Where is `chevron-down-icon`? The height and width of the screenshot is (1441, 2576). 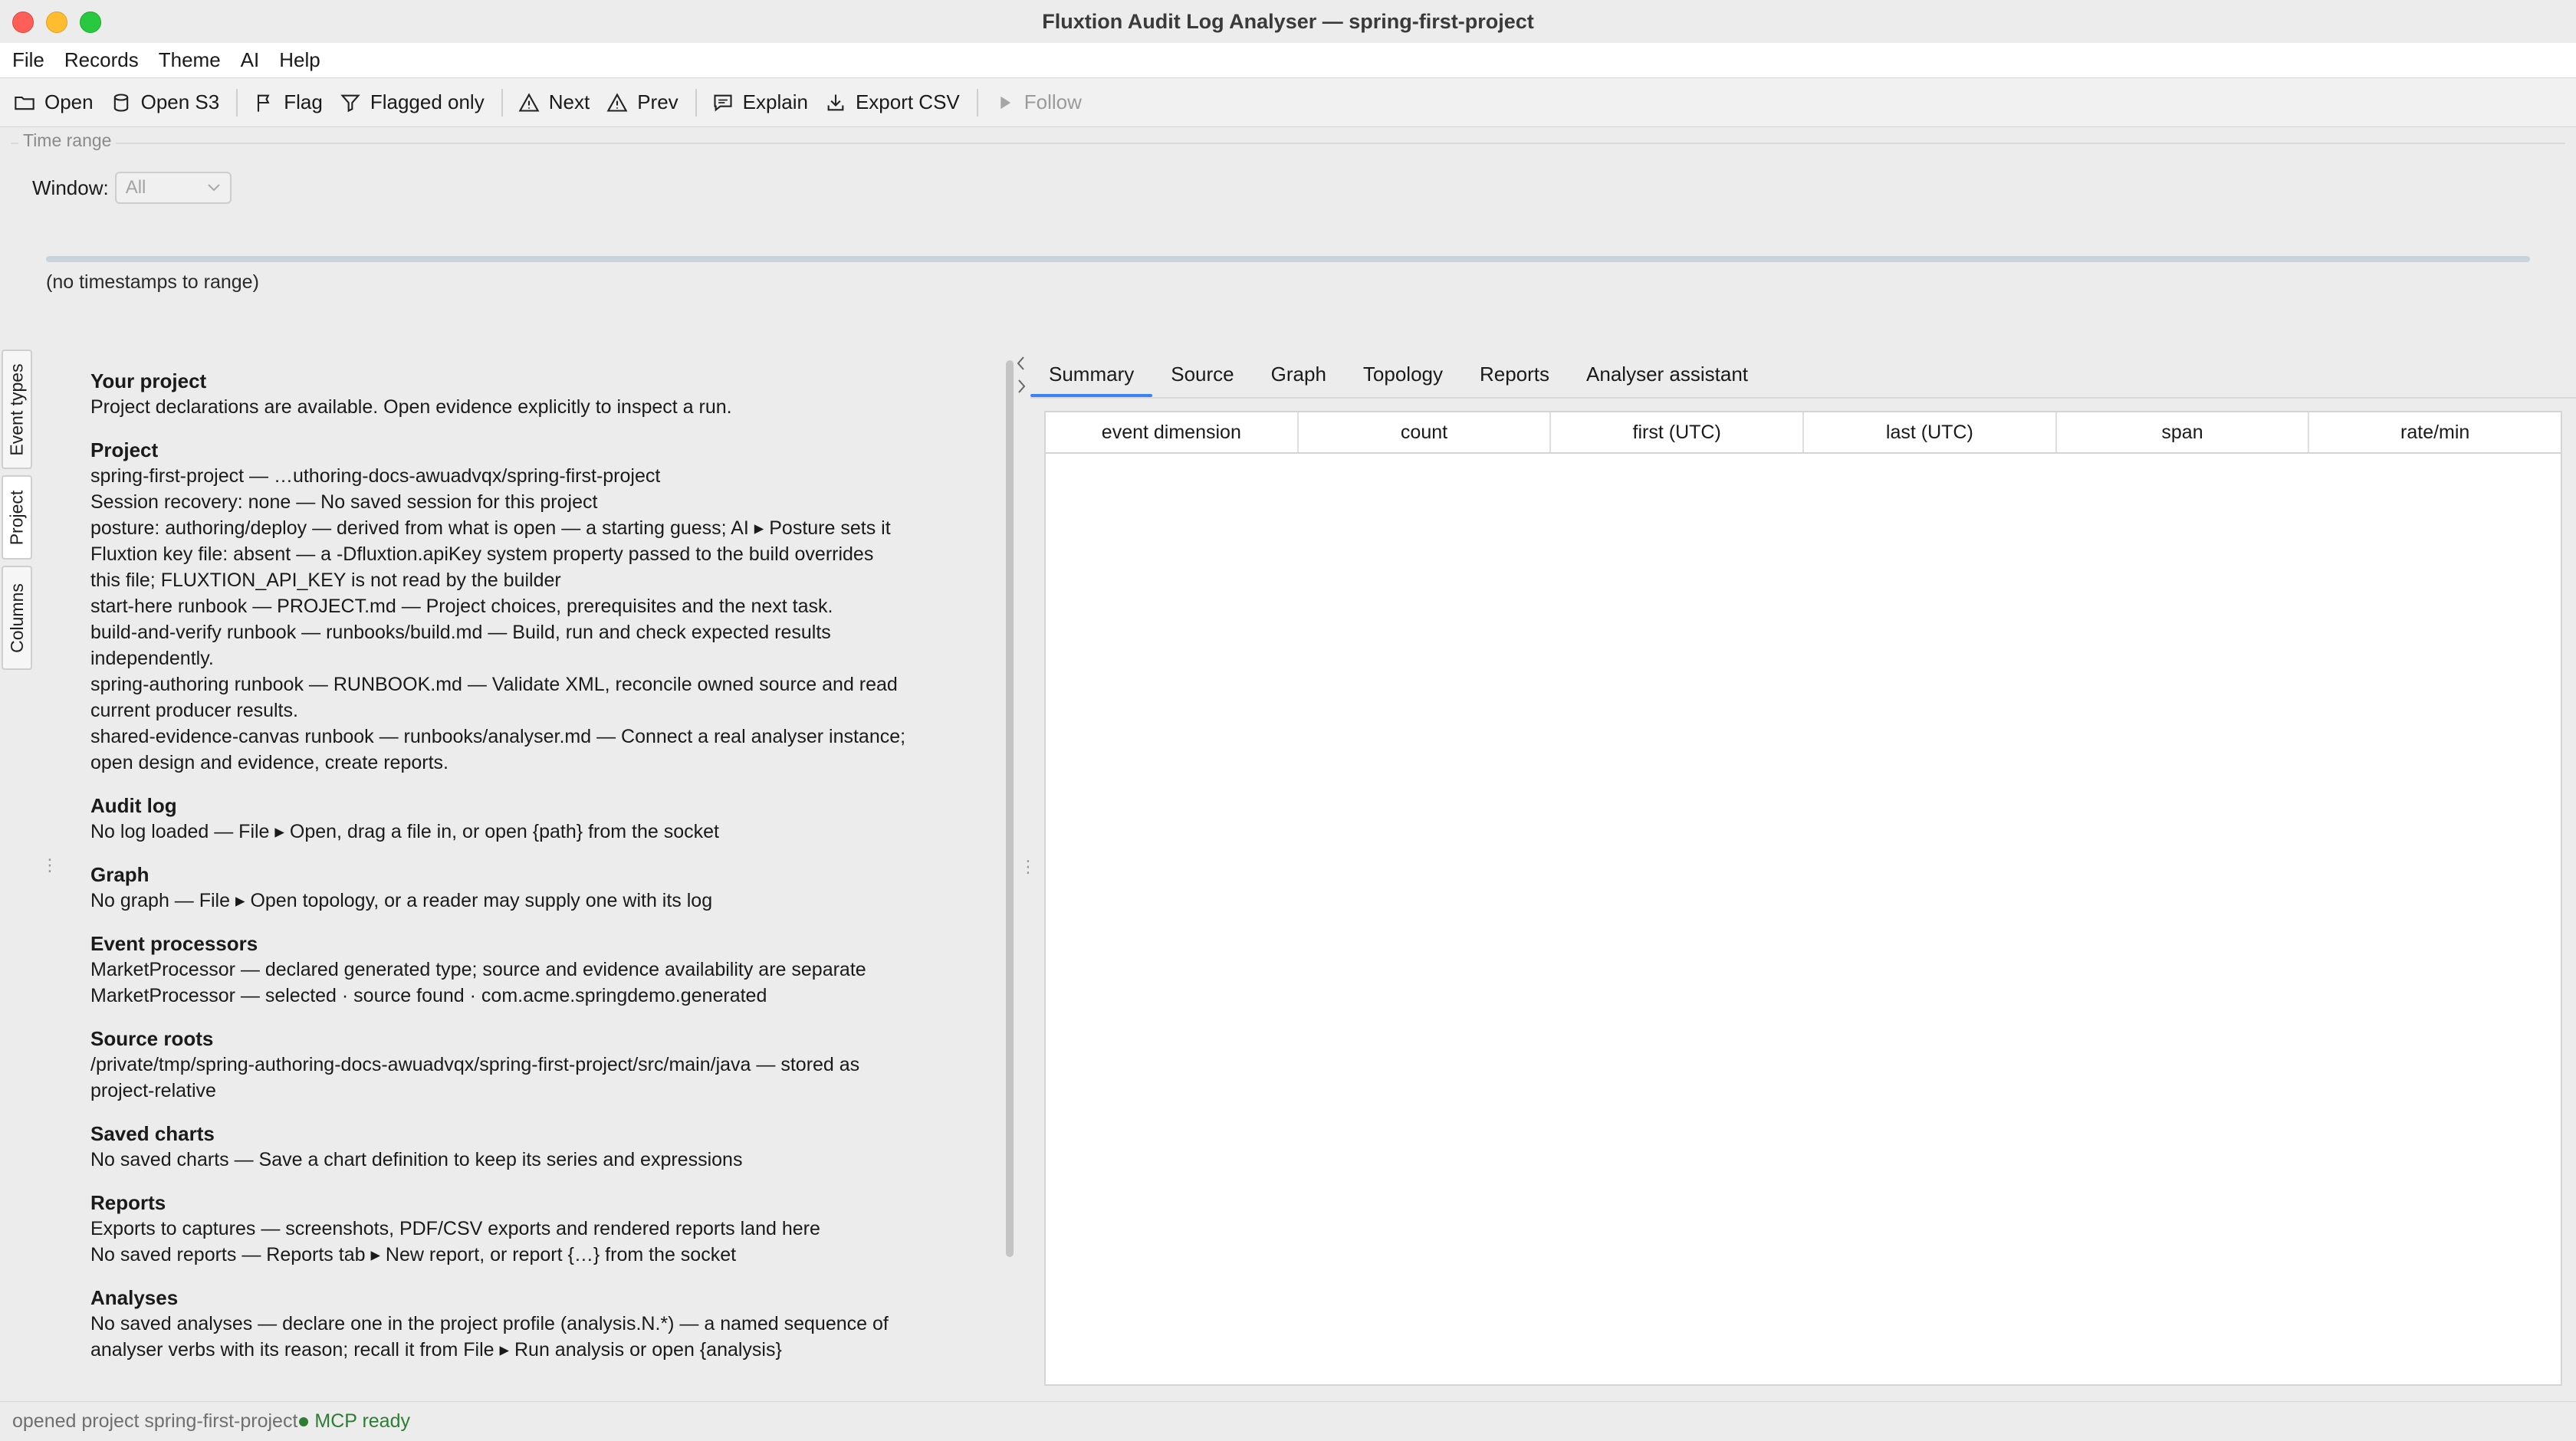
chevron-down-icon is located at coordinates (214, 188).